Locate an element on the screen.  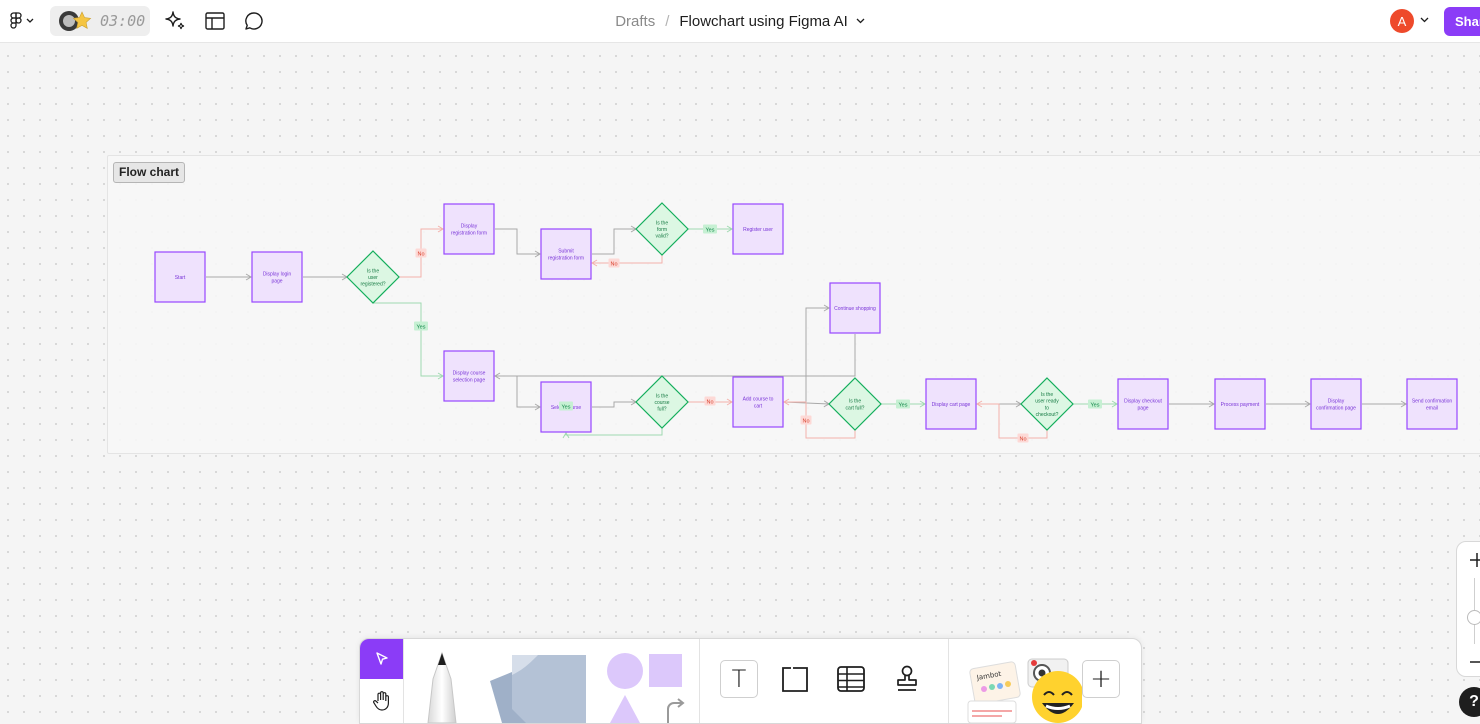
more-tools-button: + is located at coordinates (1101, 679).